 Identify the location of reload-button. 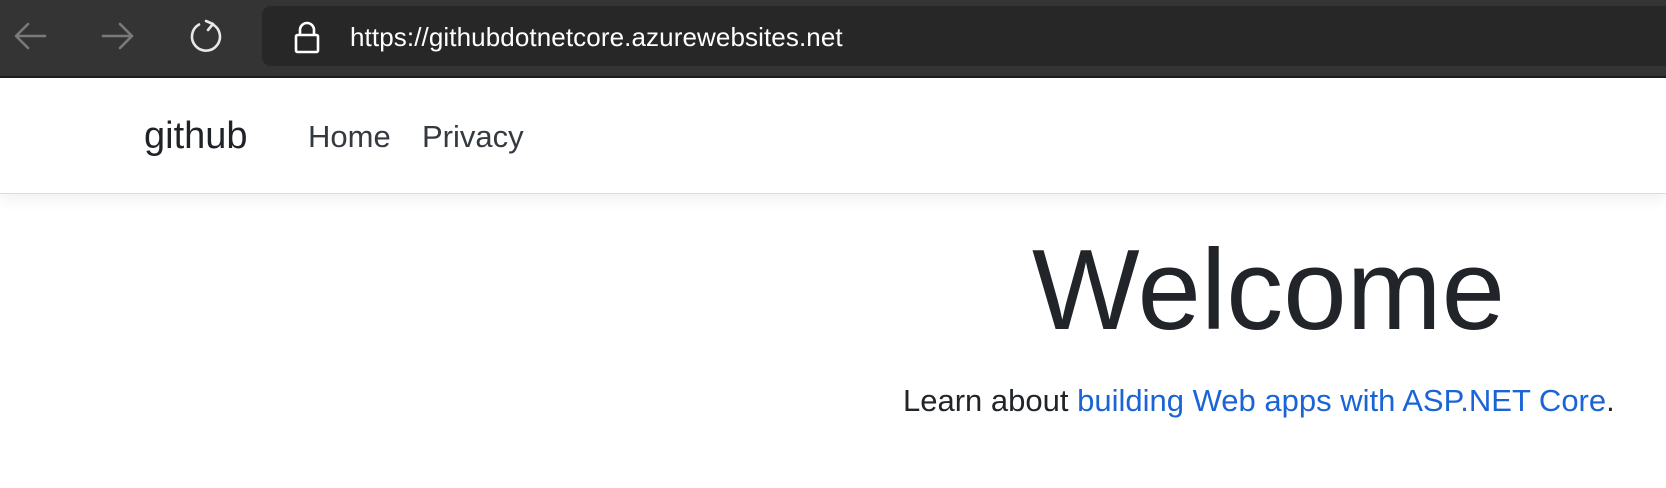
(206, 36).